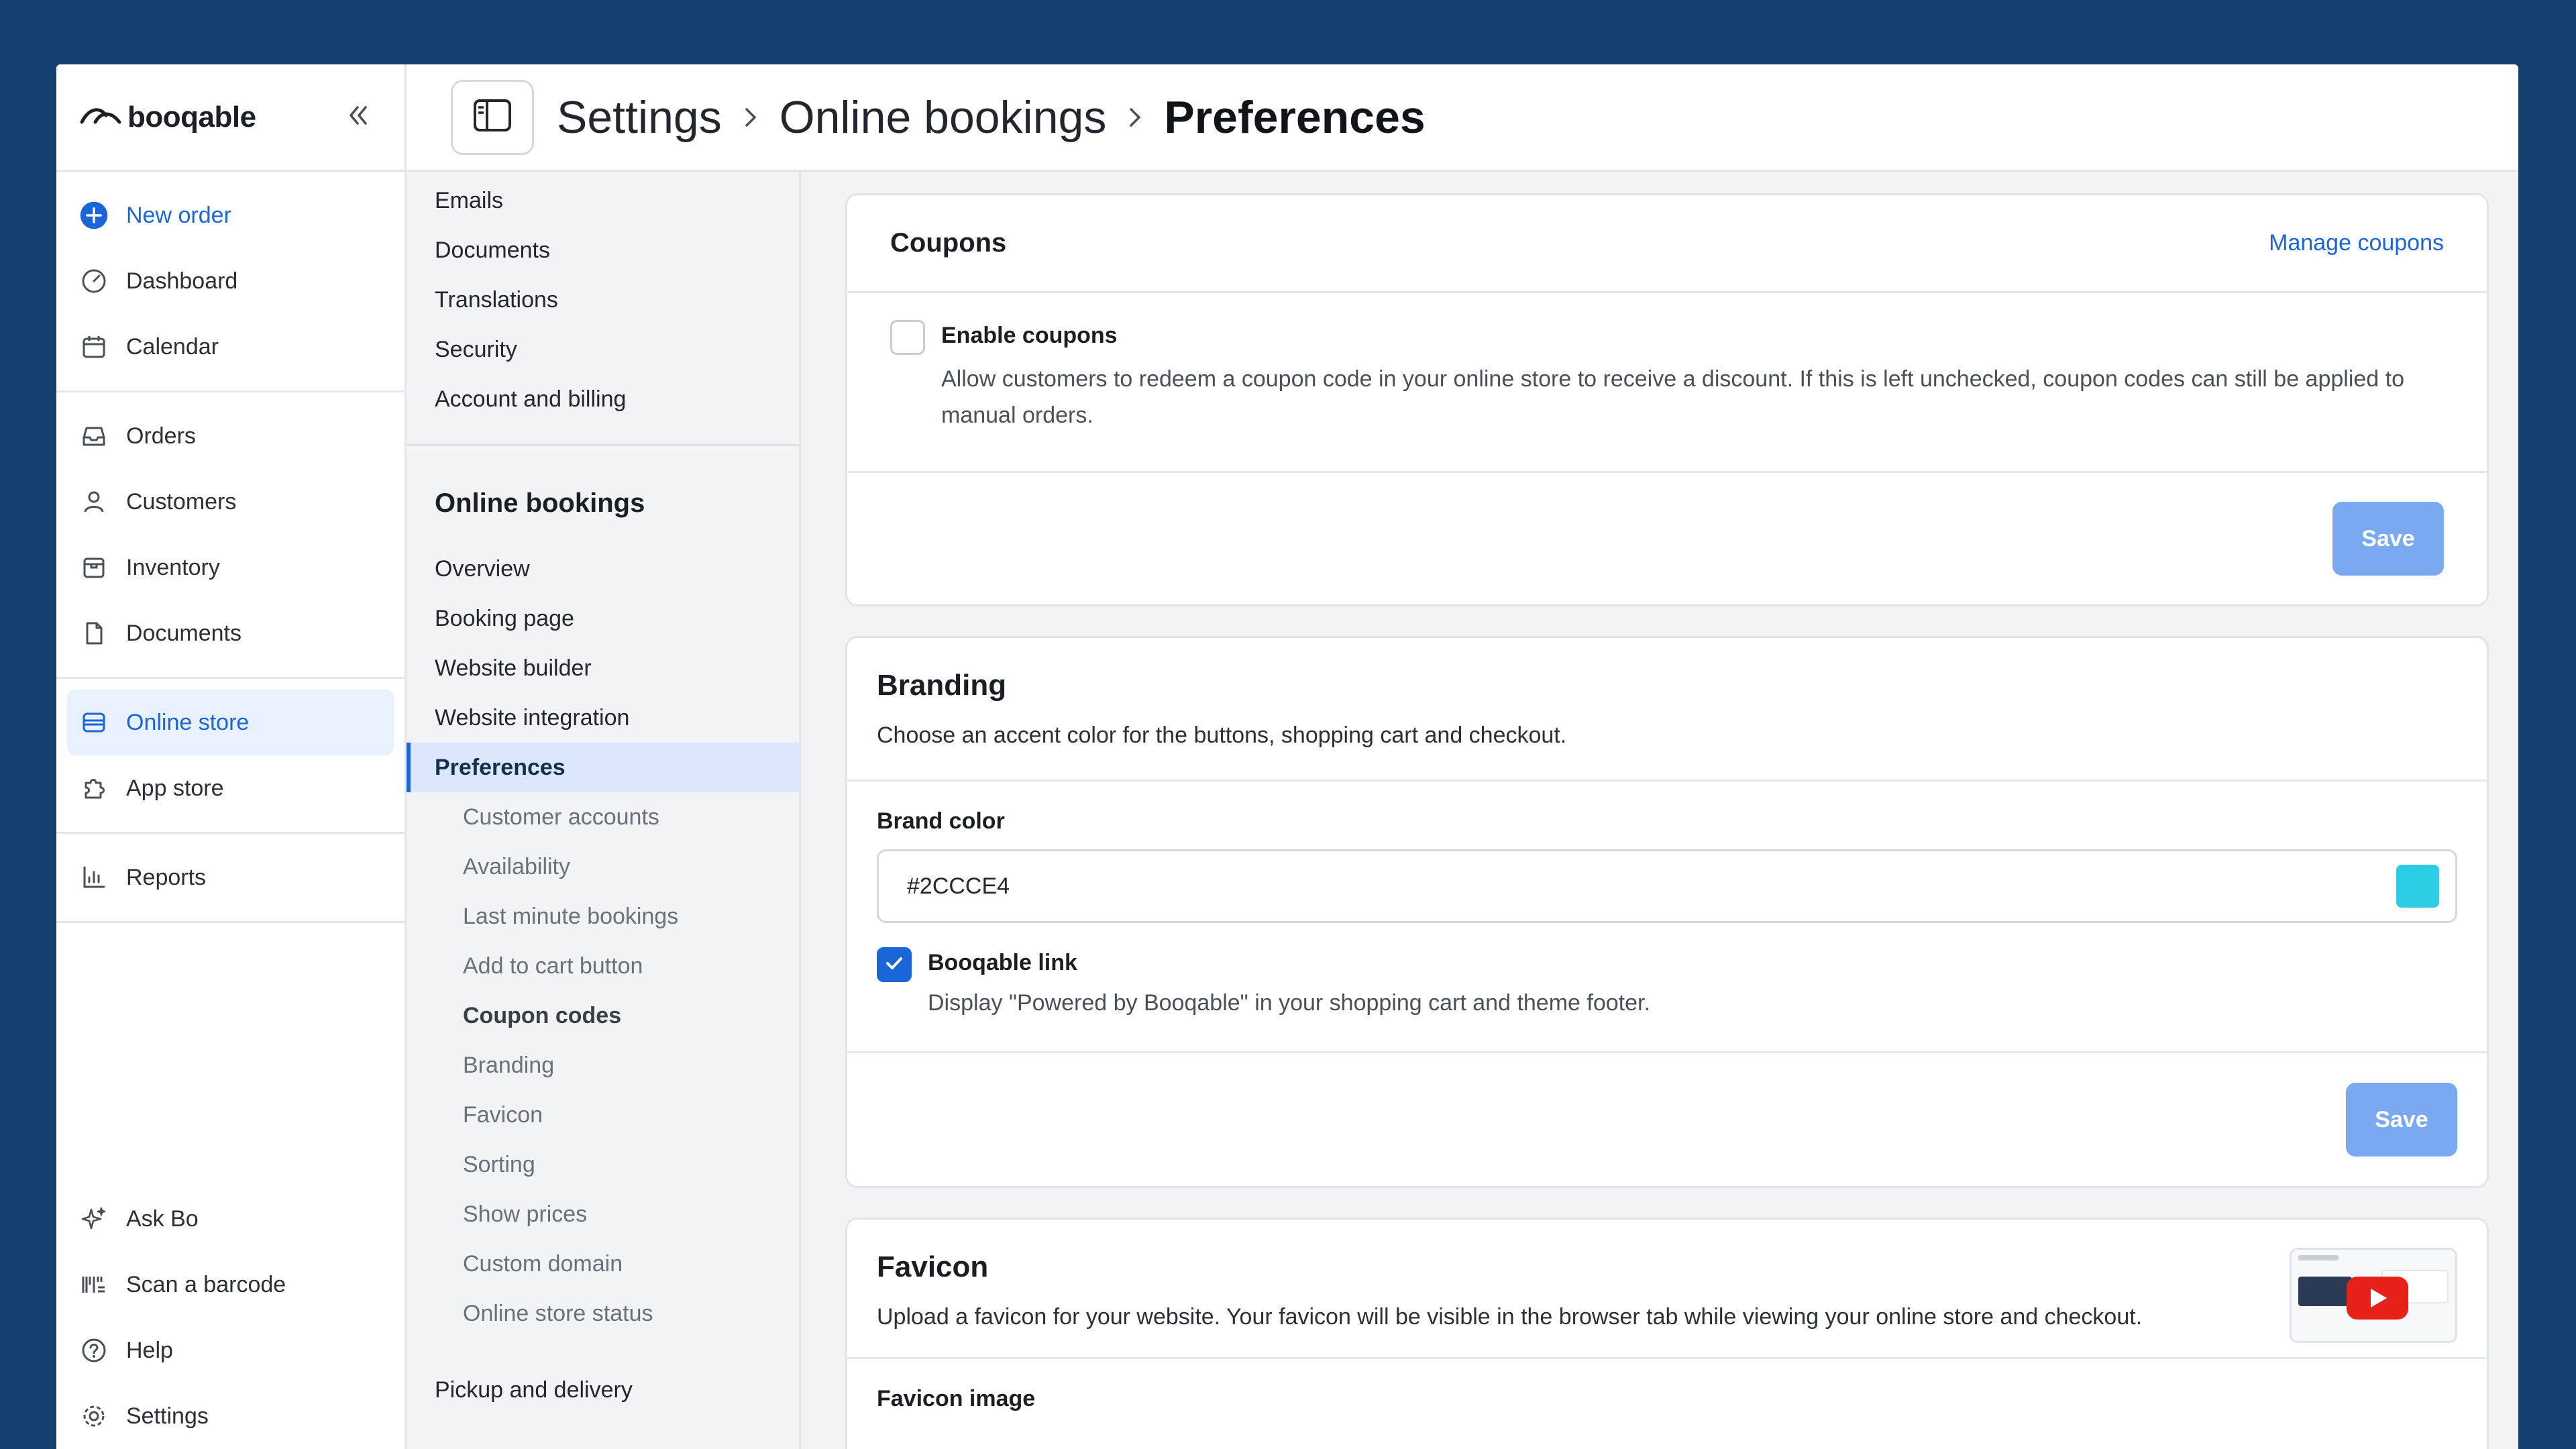 The width and height of the screenshot is (2576, 1449). Describe the element at coordinates (94, 567) in the screenshot. I see `box-icon` at that location.